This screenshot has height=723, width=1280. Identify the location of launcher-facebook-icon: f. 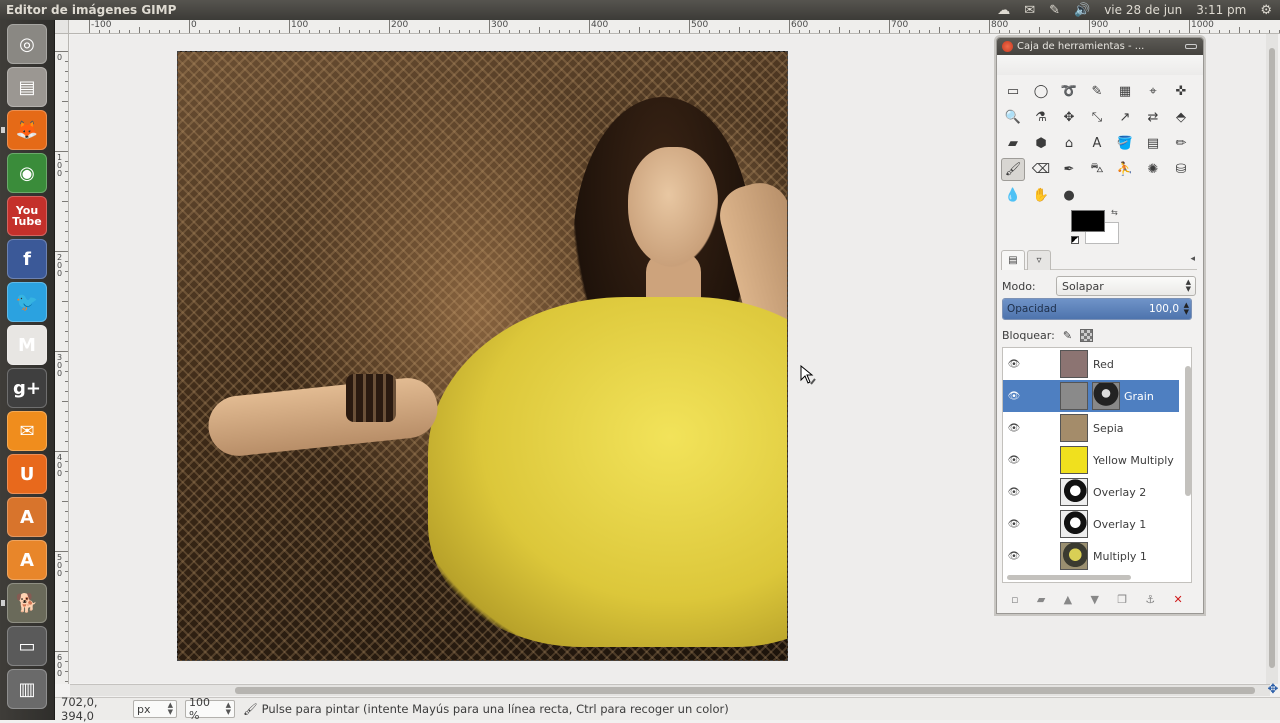
(27, 259).